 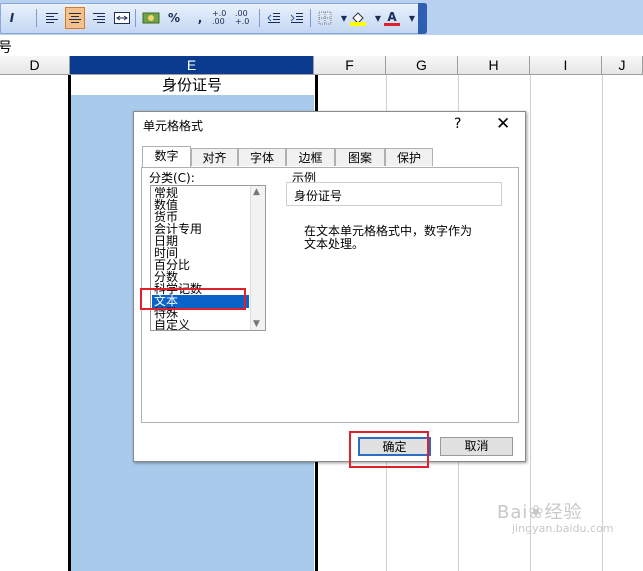 What do you see at coordinates (358, 18) in the screenshot?
I see `fill-color-icon` at bounding box center [358, 18].